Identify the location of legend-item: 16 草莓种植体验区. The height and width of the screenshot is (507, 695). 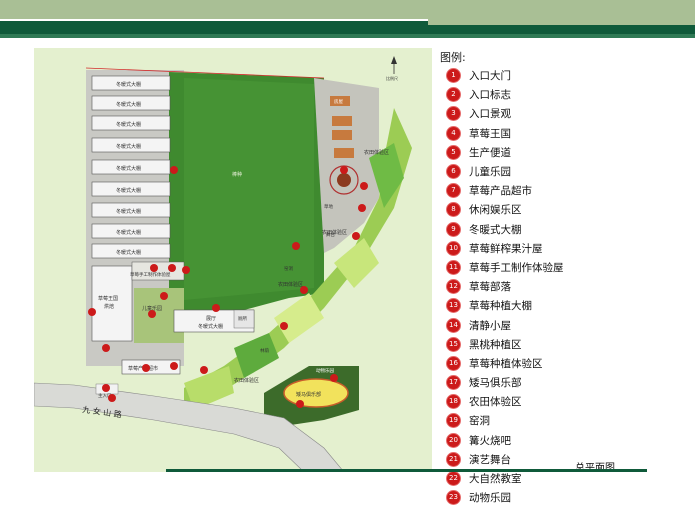
(505, 363).